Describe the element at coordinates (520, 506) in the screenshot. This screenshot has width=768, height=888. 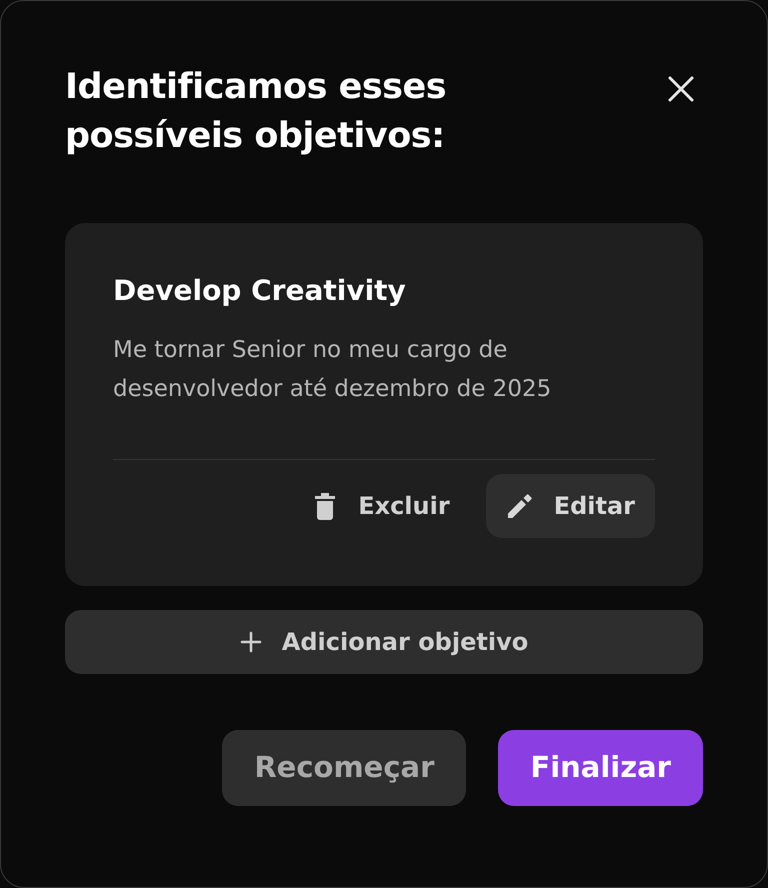
I see `pencil-icon` at that location.